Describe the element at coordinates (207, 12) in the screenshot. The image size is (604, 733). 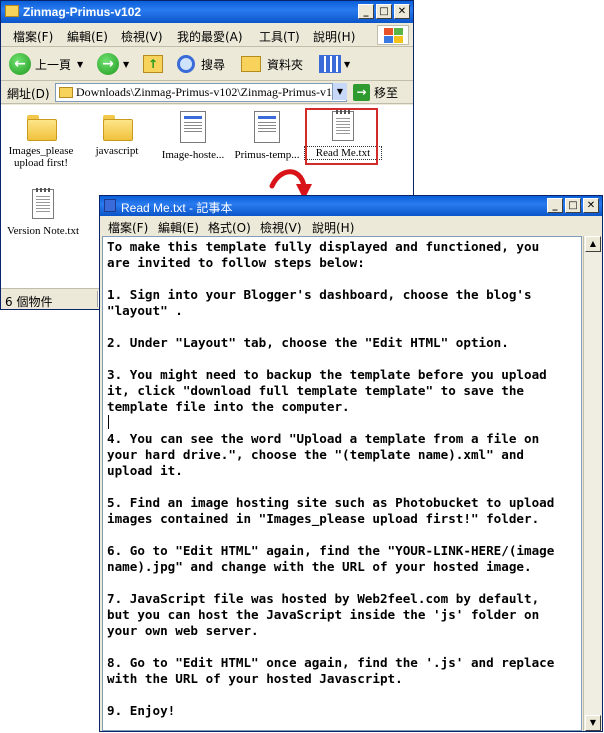
I see `explorer-titlebar: Zinmag-Primus-v102 _ □ ✕` at that location.